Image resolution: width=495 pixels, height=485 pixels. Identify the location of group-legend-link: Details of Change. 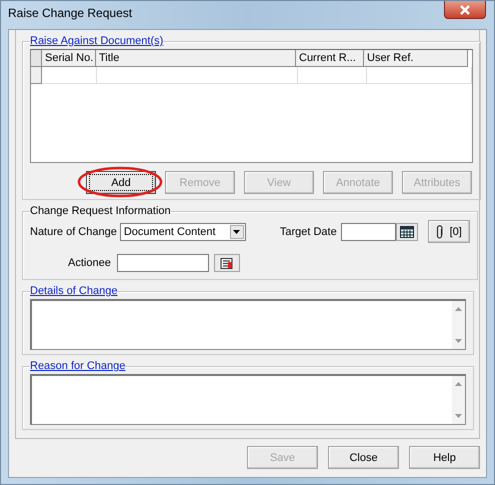
(74, 291).